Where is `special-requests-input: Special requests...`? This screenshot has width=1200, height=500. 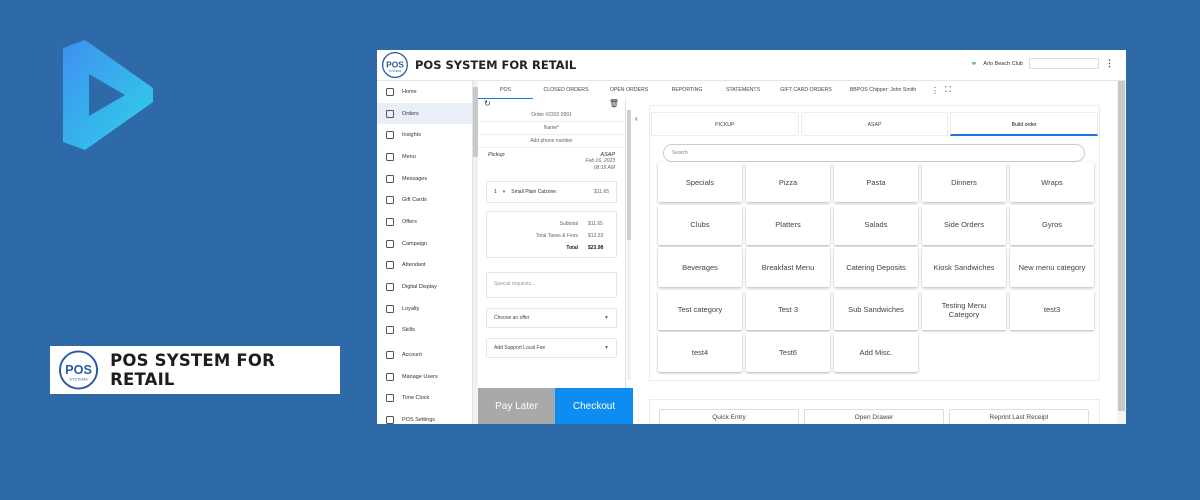 special-requests-input: Special requests... is located at coordinates (551, 285).